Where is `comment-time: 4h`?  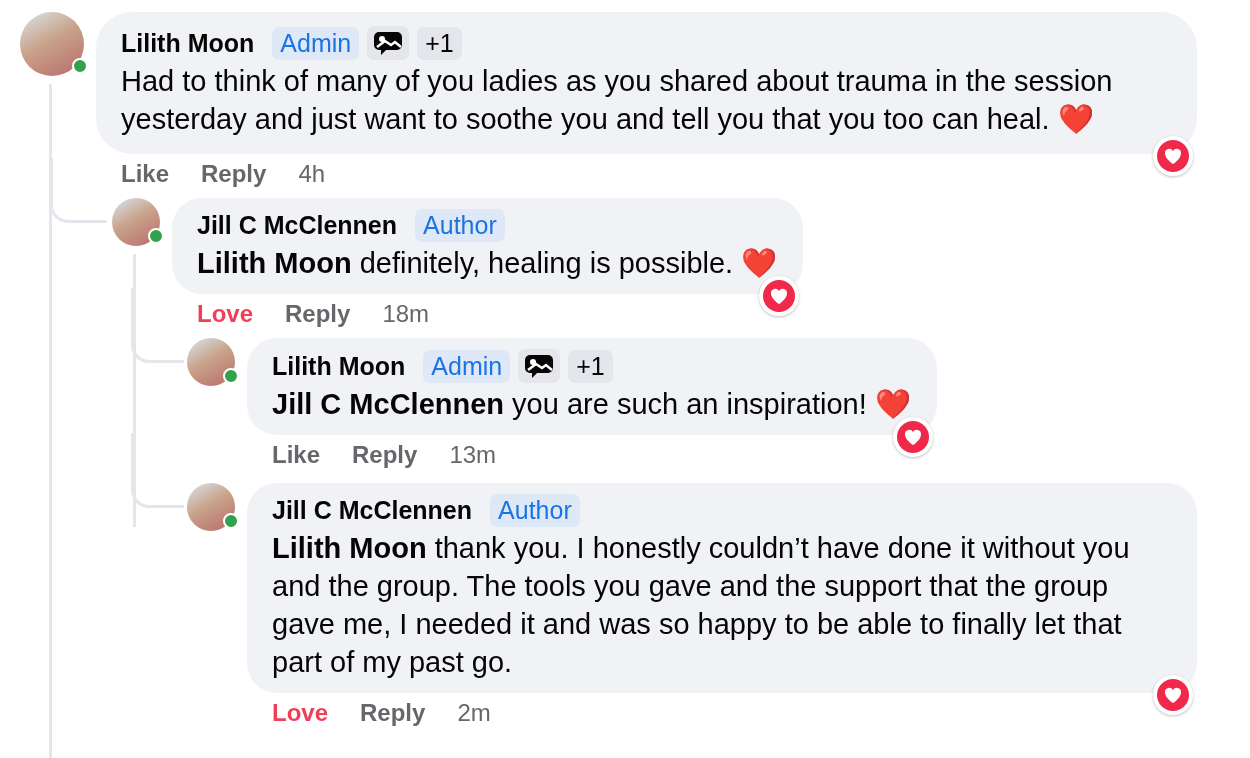
comment-time: 4h is located at coordinates (312, 174).